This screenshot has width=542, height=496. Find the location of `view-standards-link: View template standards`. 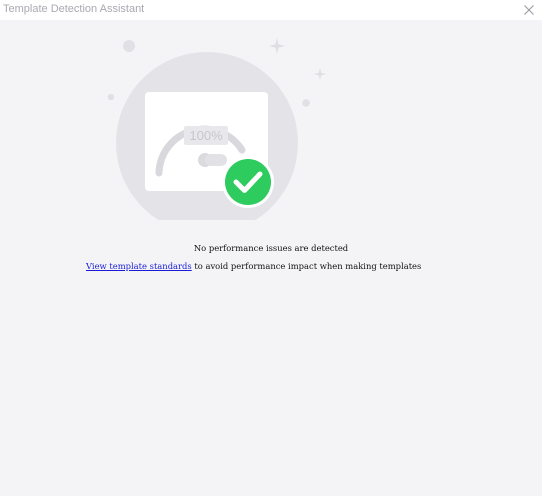

view-standards-link: View template standards is located at coordinates (139, 266).